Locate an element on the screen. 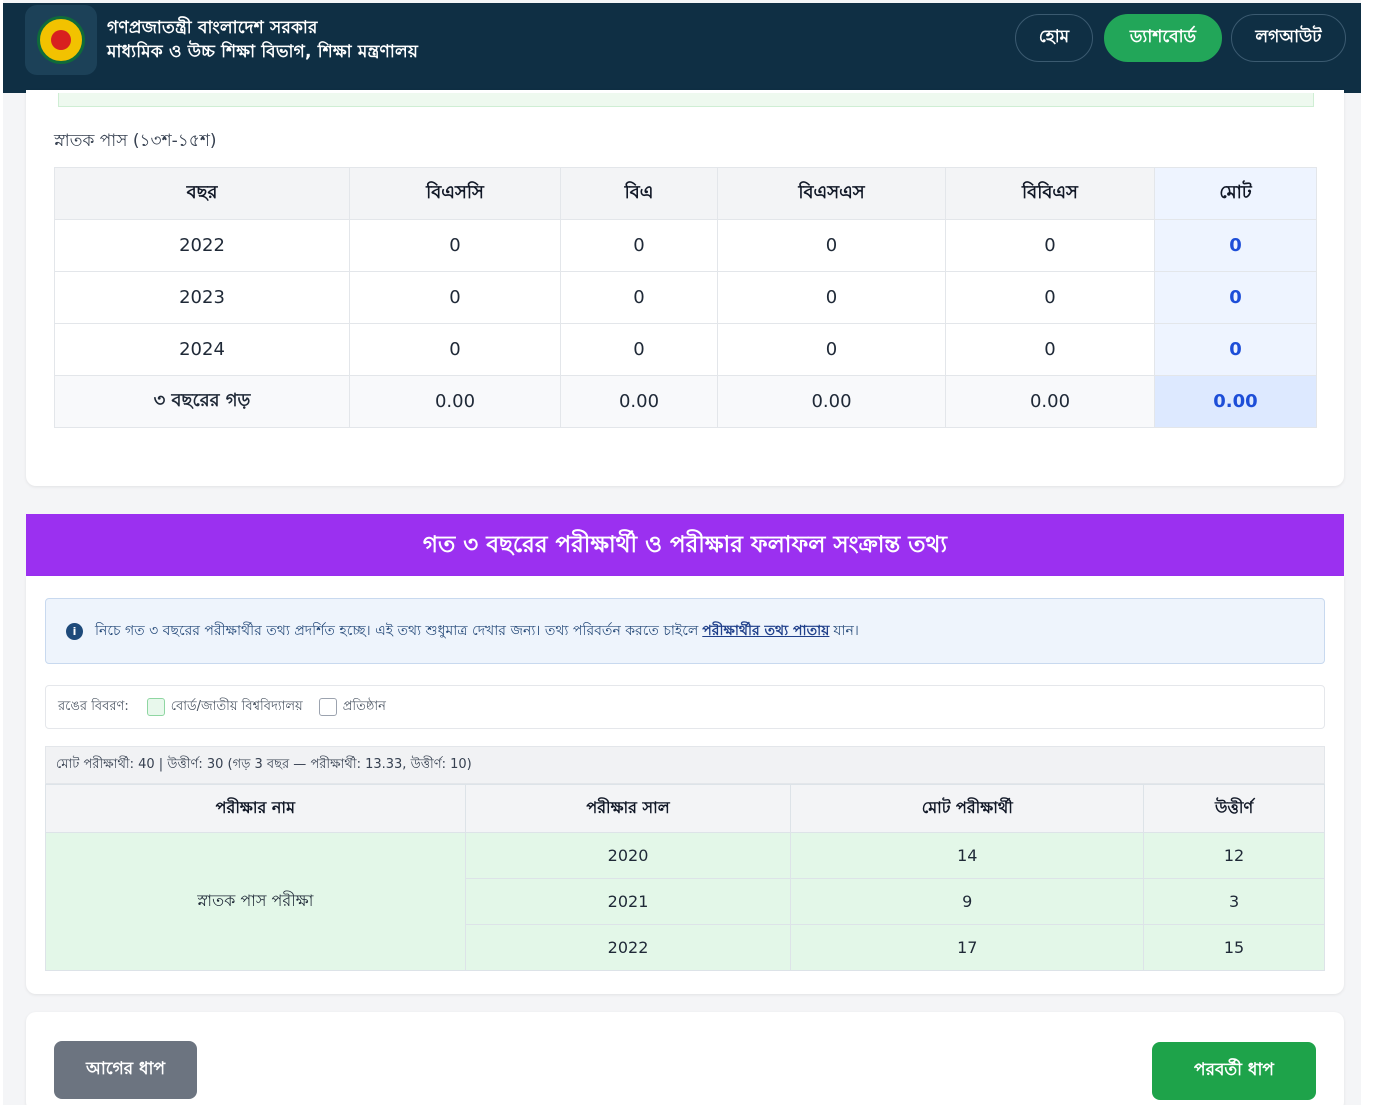 Image resolution: width=1373 pixels, height=1105 pixels. passed-count-cell: 12 is located at coordinates (1234, 855).